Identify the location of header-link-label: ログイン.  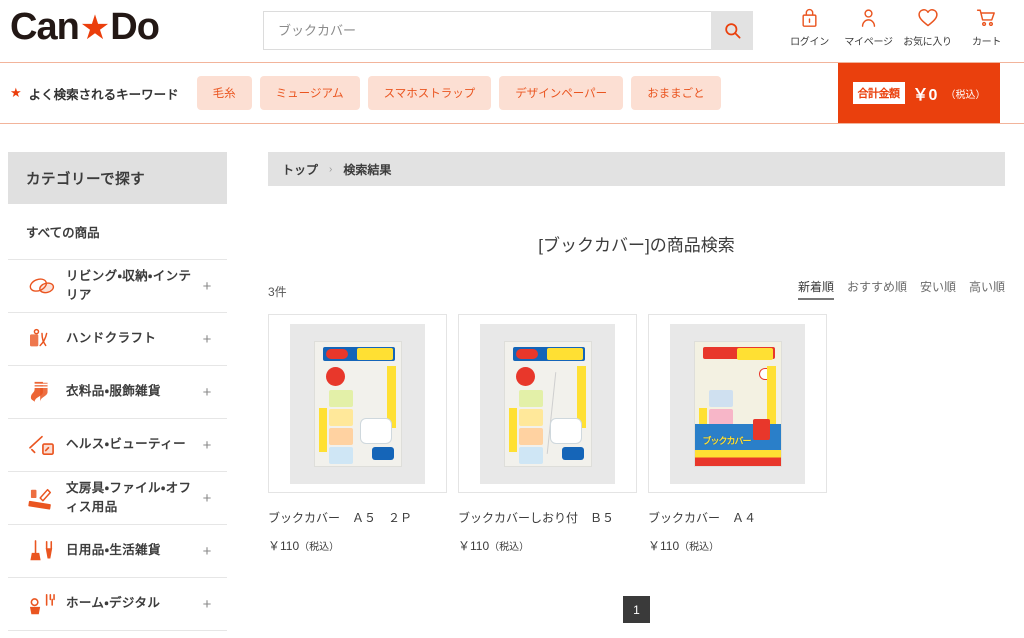
(809, 42).